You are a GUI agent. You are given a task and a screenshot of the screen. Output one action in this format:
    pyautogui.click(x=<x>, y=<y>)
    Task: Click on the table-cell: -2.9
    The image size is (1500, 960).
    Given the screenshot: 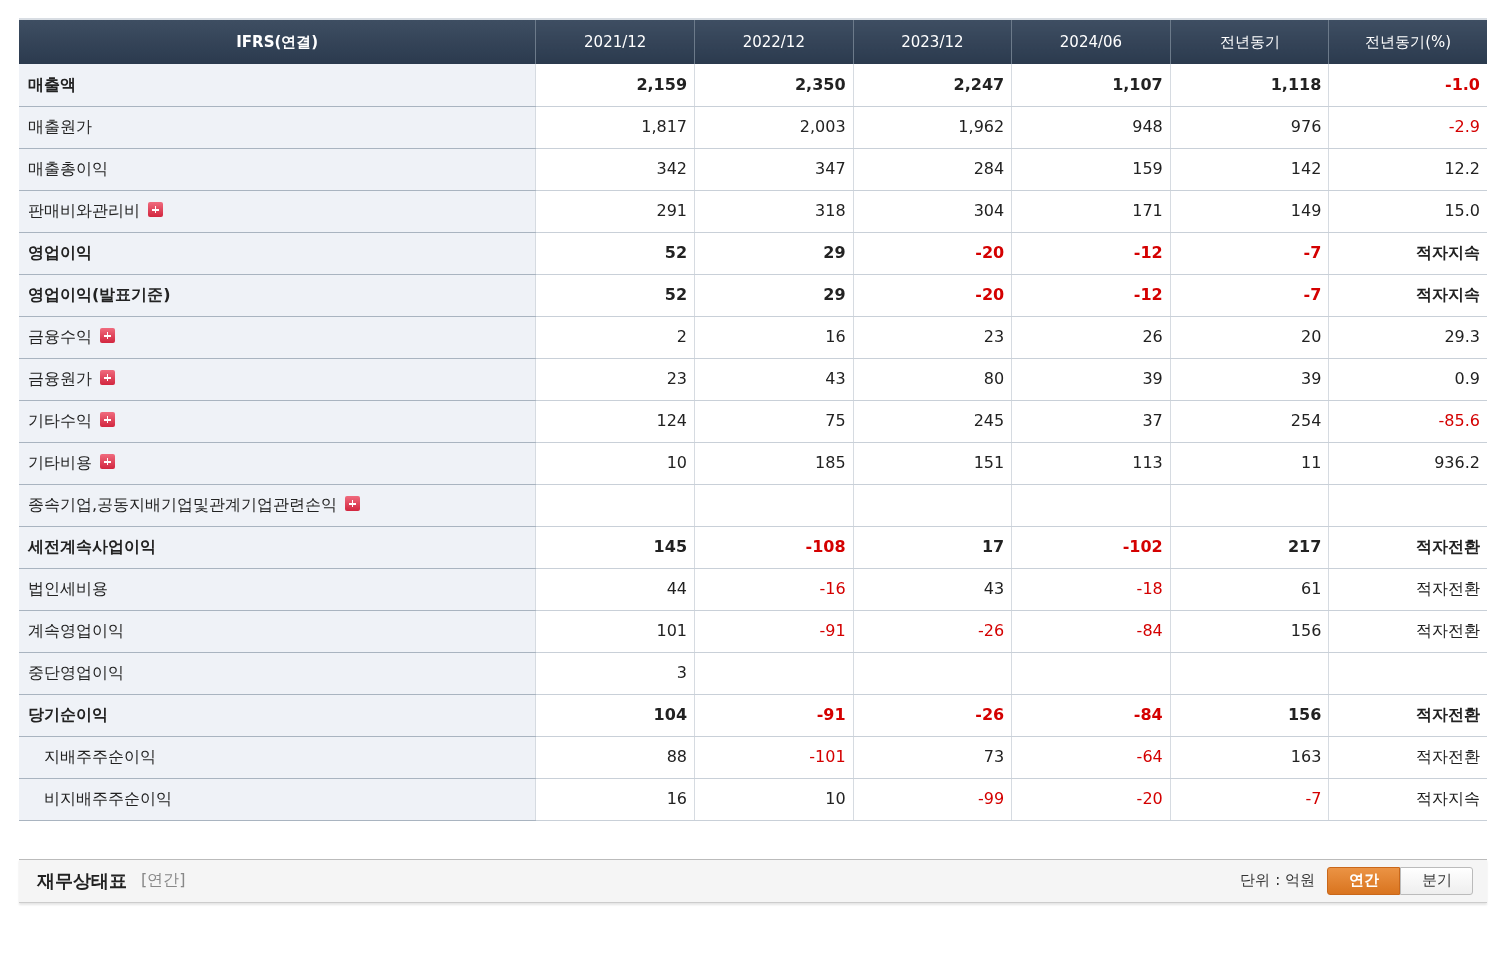 What is the action you would take?
    pyautogui.click(x=1407, y=127)
    